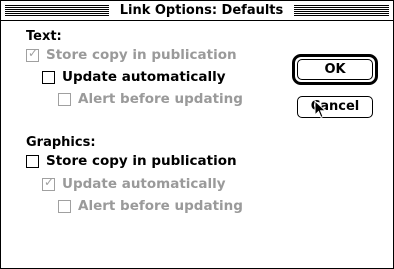 This screenshot has width=394, height=269. I want to click on ok-button: OK, so click(335, 69).